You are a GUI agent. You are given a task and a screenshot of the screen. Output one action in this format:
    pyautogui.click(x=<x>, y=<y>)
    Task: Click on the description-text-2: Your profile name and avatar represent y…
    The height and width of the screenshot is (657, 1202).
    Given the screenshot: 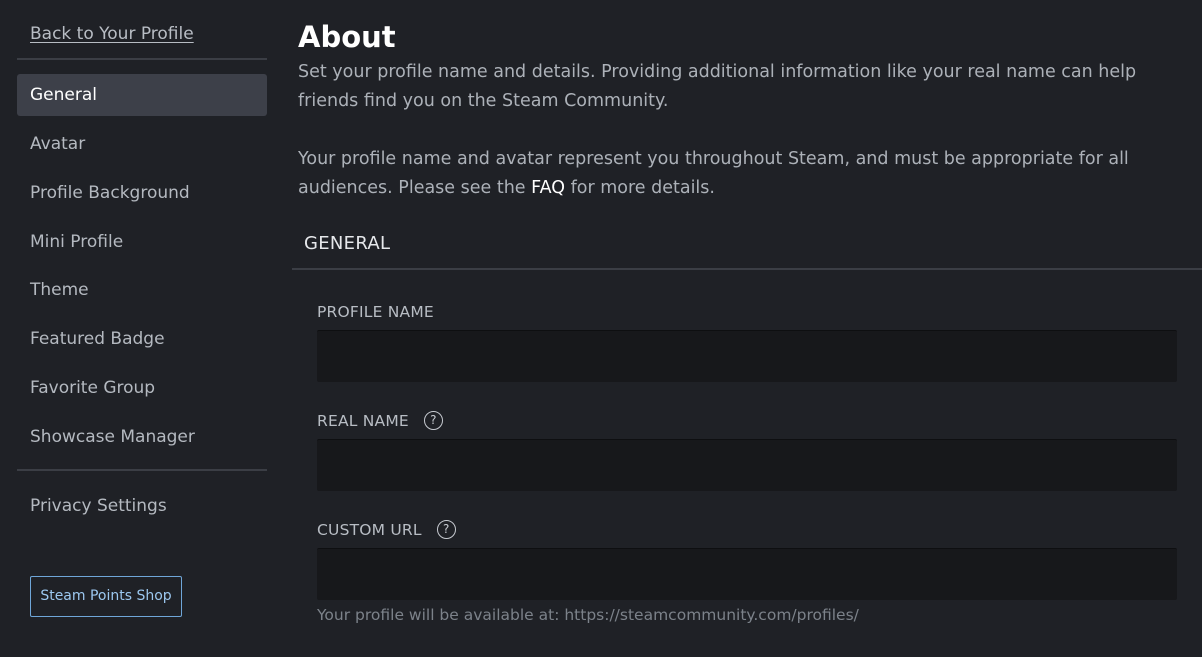 What is the action you would take?
    pyautogui.click(x=743, y=174)
    